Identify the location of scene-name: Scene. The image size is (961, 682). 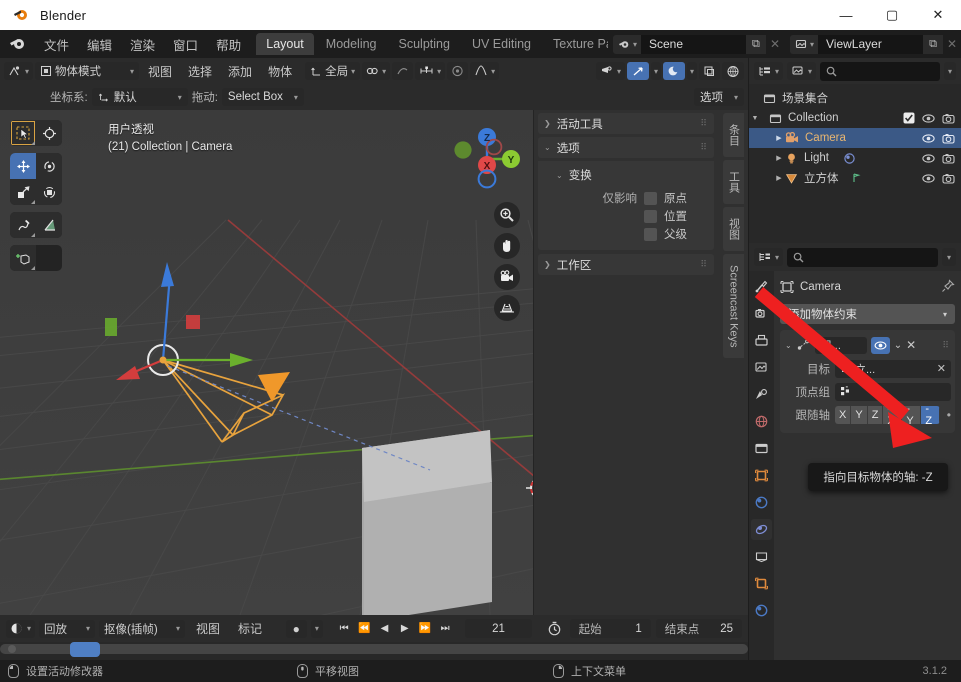
(693, 44).